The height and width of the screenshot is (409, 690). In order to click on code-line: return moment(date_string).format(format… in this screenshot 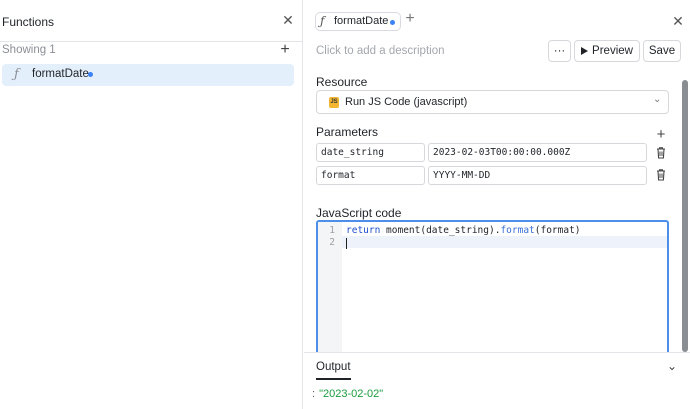, I will do `click(463, 230)`.